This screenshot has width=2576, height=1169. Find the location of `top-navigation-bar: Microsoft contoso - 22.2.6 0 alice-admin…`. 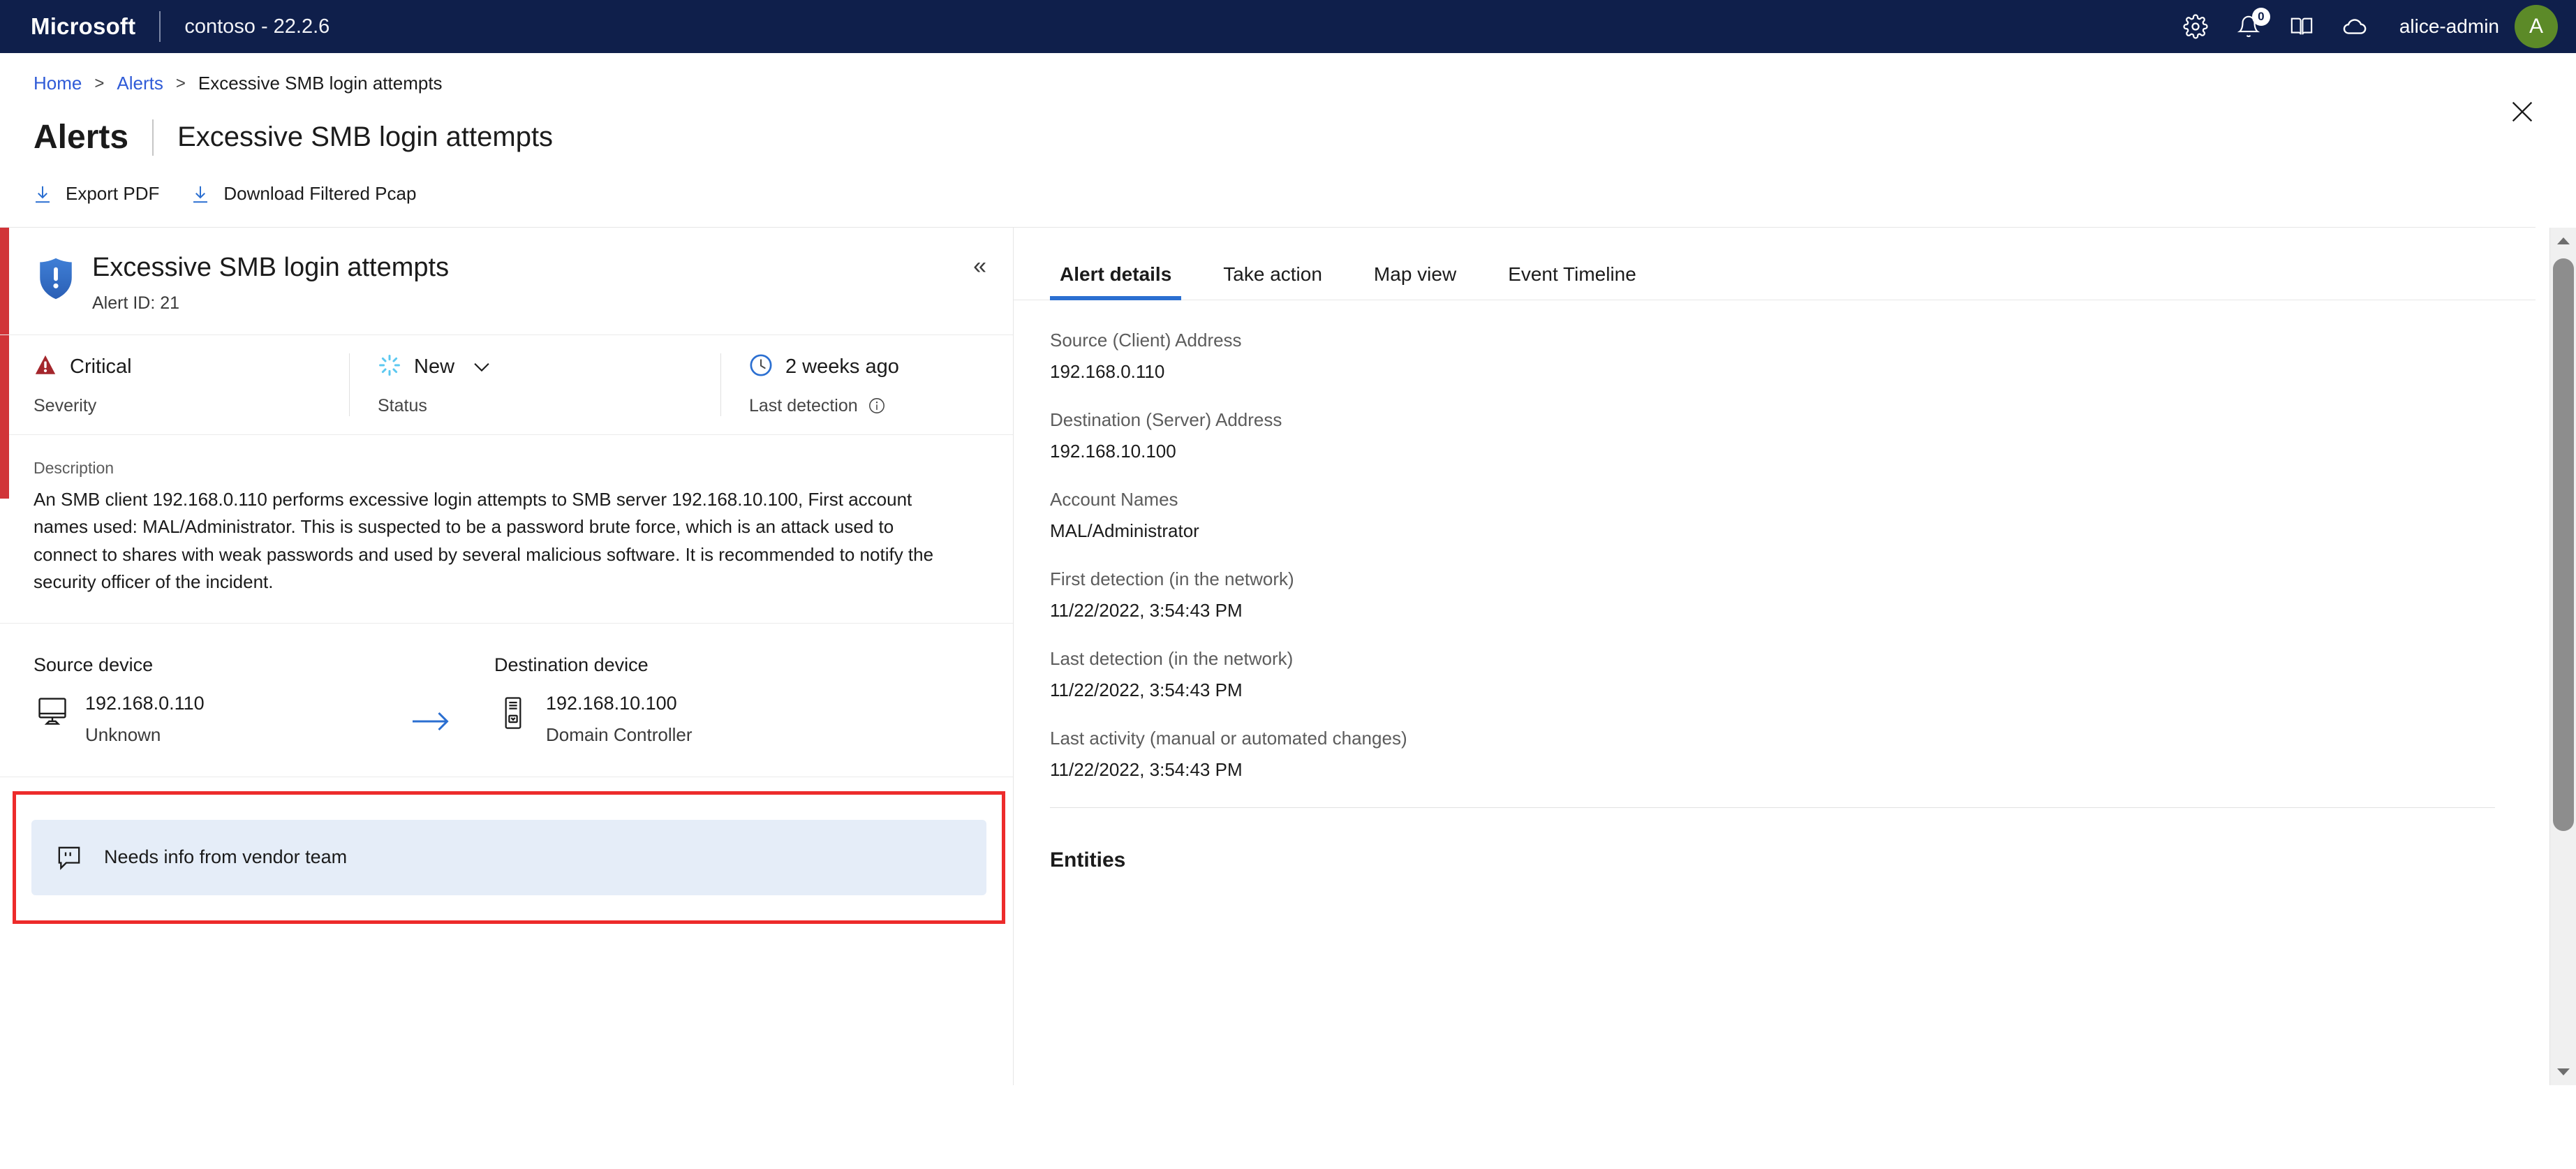

top-navigation-bar: Microsoft contoso - 22.2.6 0 alice-admin… is located at coordinates (1288, 26).